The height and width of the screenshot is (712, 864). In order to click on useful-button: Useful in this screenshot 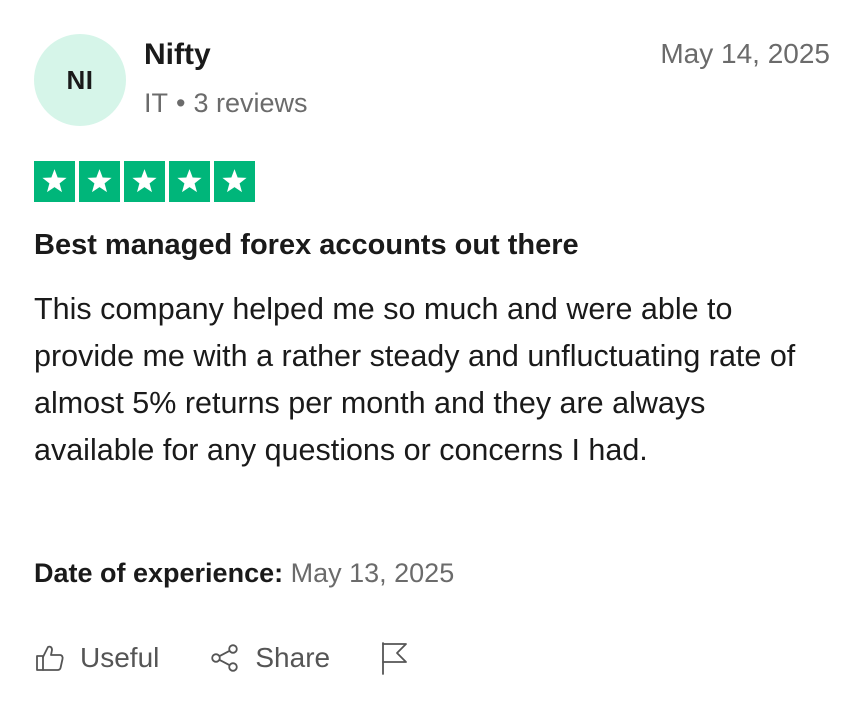, I will do `click(96, 658)`.